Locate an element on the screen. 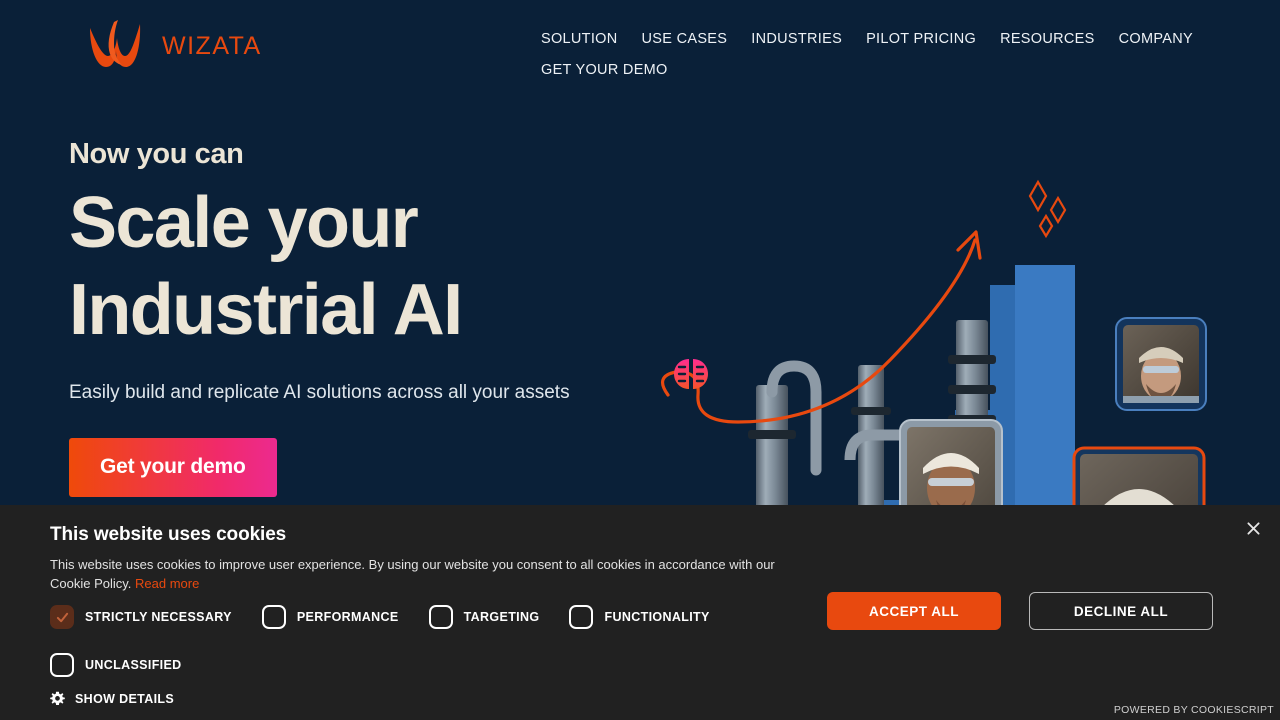 The height and width of the screenshot is (720, 1280). decline-all-button: DECLINE ALL is located at coordinates (1121, 611).